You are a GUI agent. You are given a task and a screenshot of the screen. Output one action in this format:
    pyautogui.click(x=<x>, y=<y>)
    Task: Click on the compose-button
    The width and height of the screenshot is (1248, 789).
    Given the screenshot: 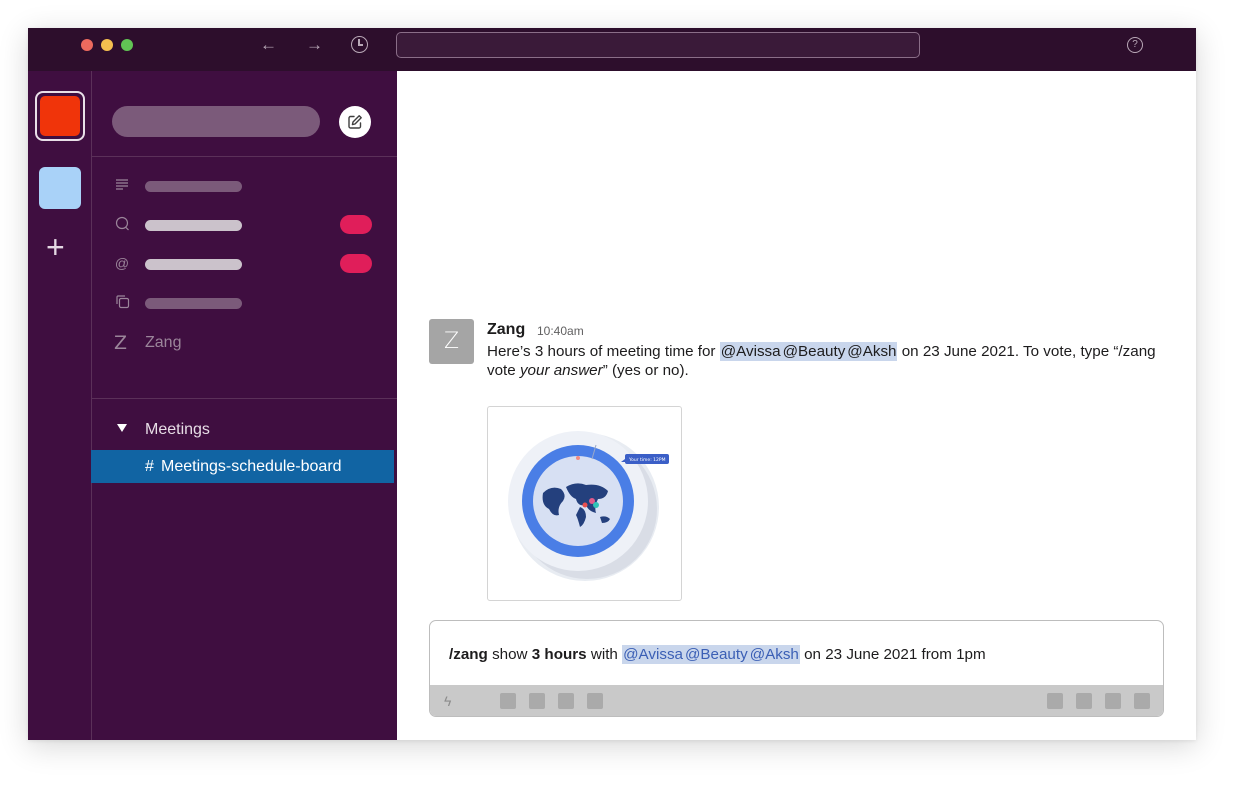 What is the action you would take?
    pyautogui.click(x=355, y=122)
    